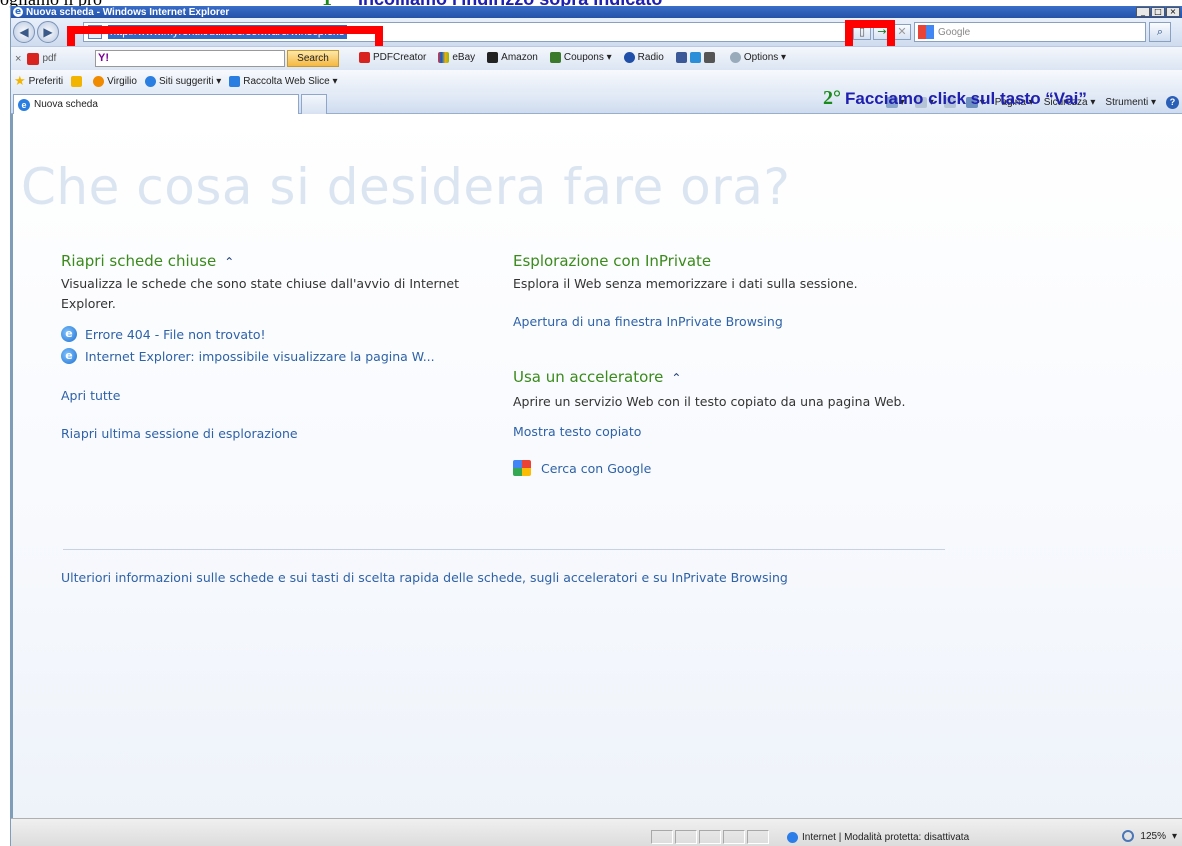 The image size is (1182, 846). I want to click on globe-icon, so click(792, 837).